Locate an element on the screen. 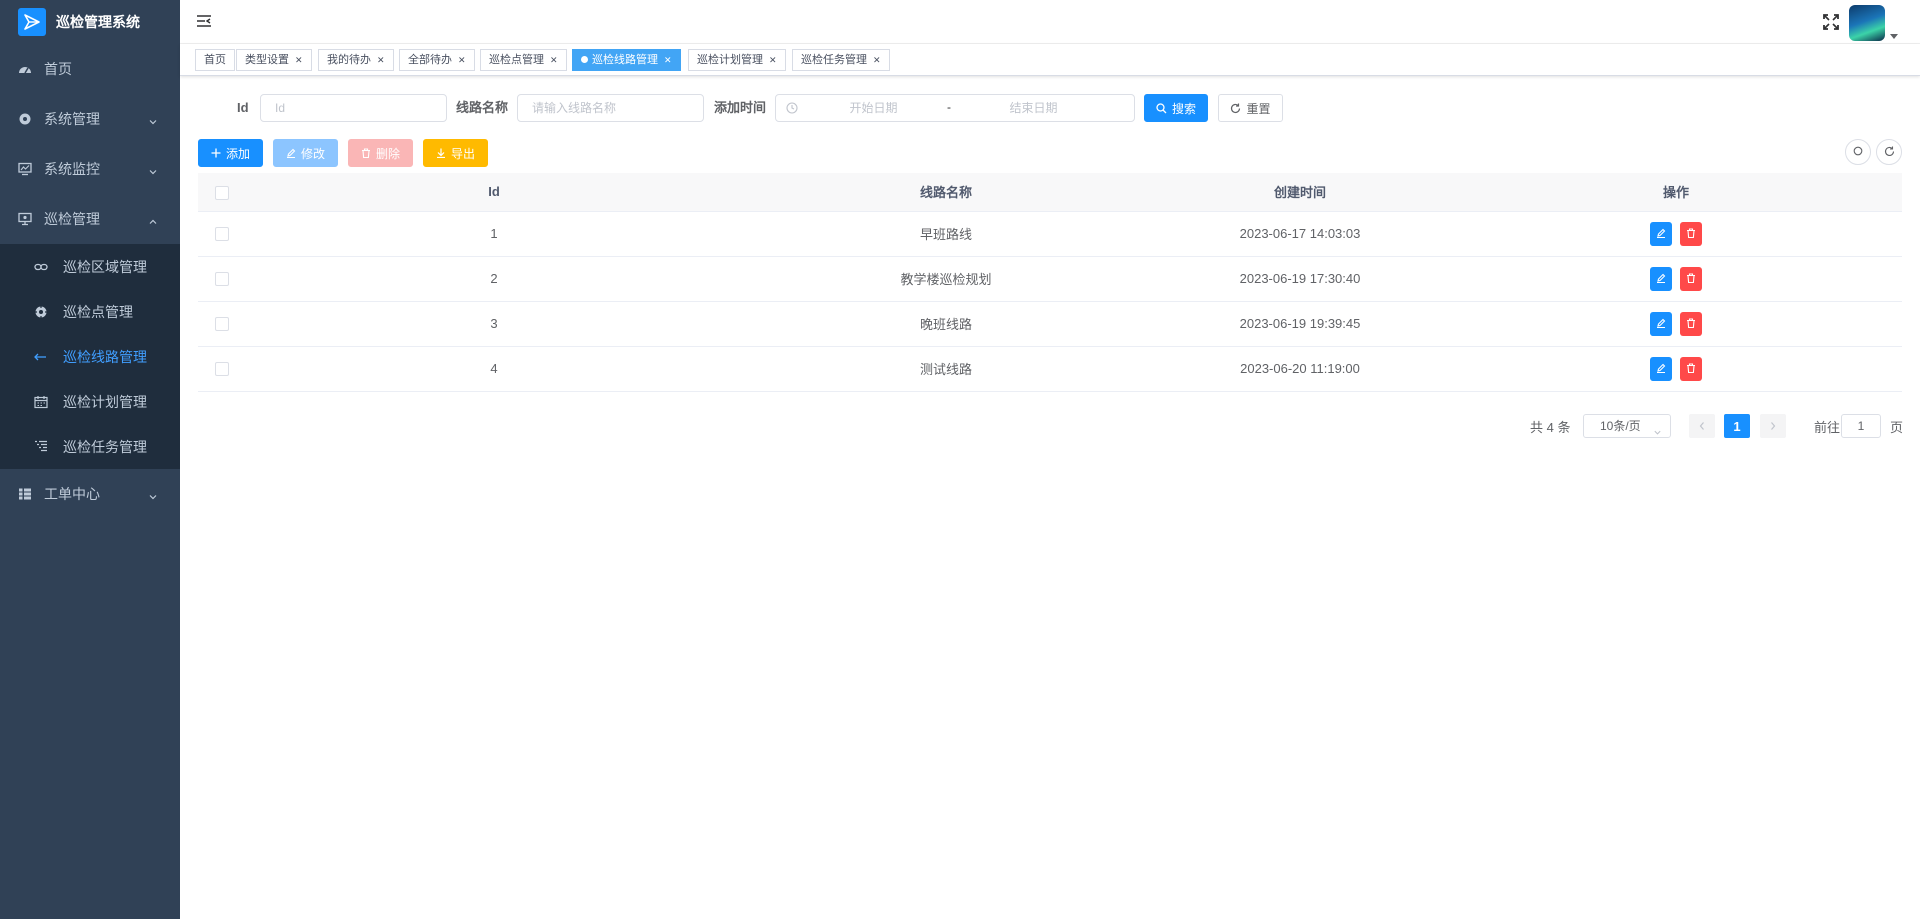 Image resolution: width=1920 pixels, height=919 pixels. dashboard-icon is located at coordinates (25, 69).